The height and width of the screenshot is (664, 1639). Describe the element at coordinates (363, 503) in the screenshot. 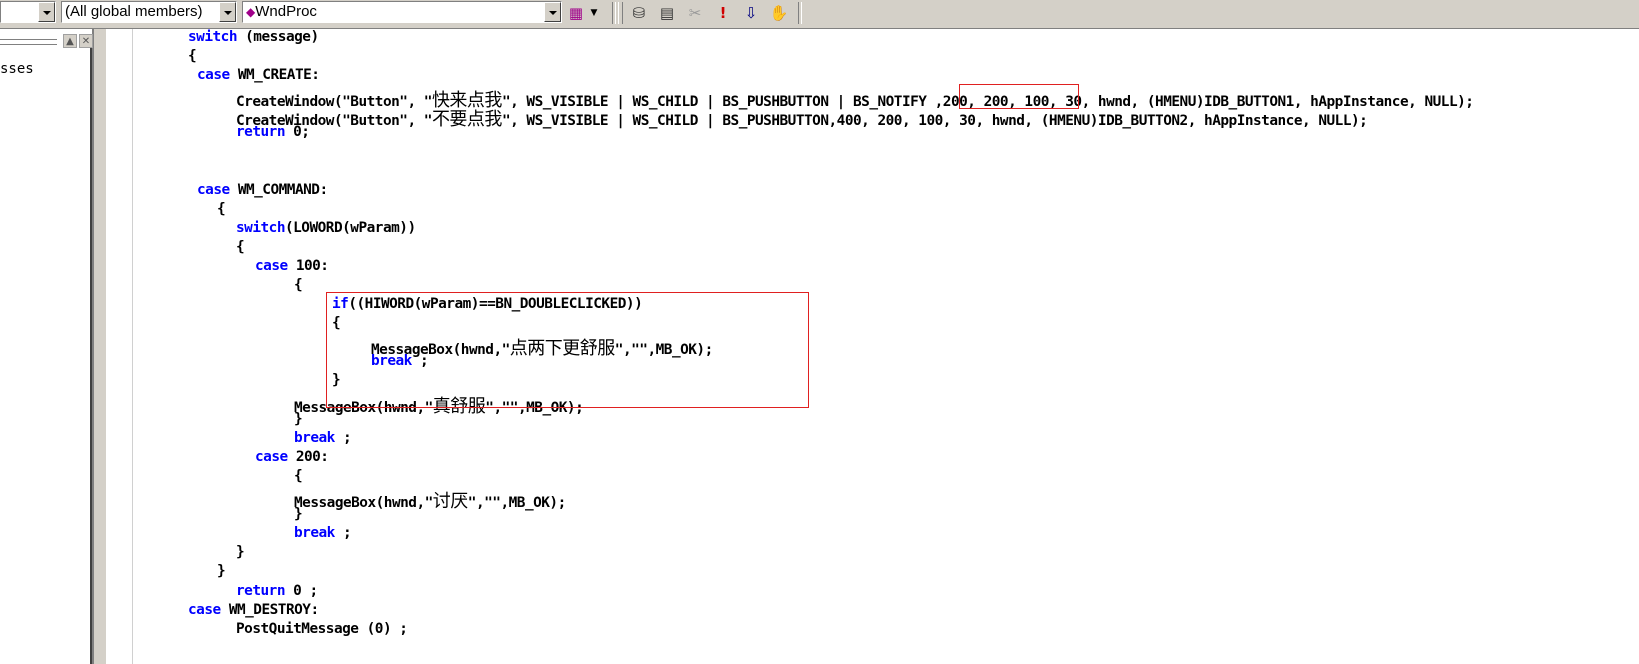

I see `code-text: MessageBox(hwnd,"` at that location.